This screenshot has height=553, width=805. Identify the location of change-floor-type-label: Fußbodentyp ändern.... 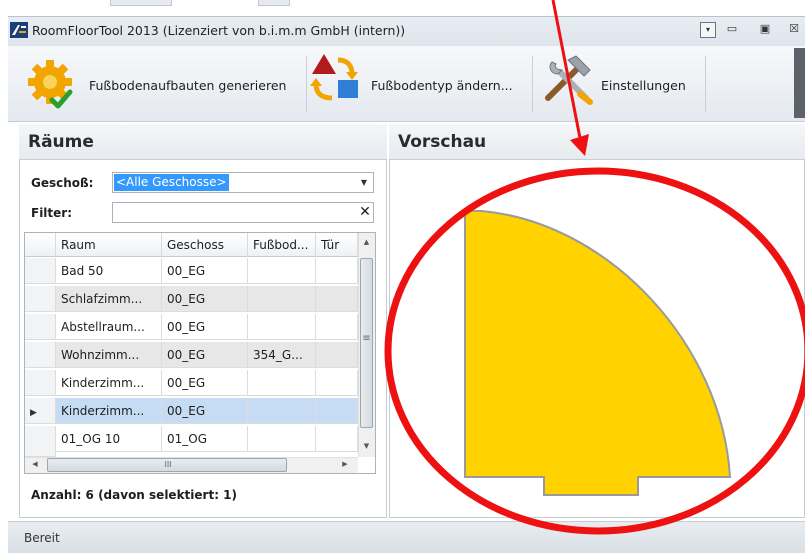
(442, 85).